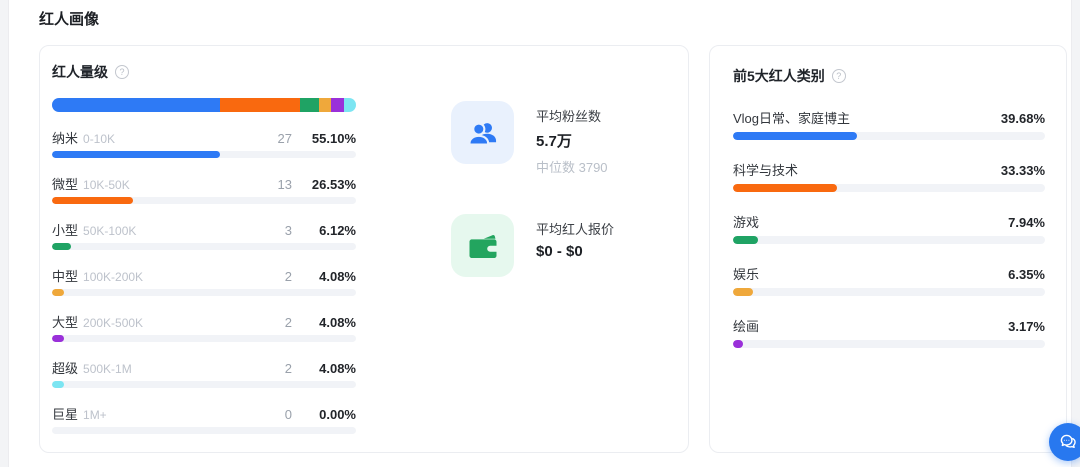 This screenshot has height=467, width=1080. What do you see at coordinates (106, 185) in the screenshot?
I see `tier-range: 10K-50K` at bounding box center [106, 185].